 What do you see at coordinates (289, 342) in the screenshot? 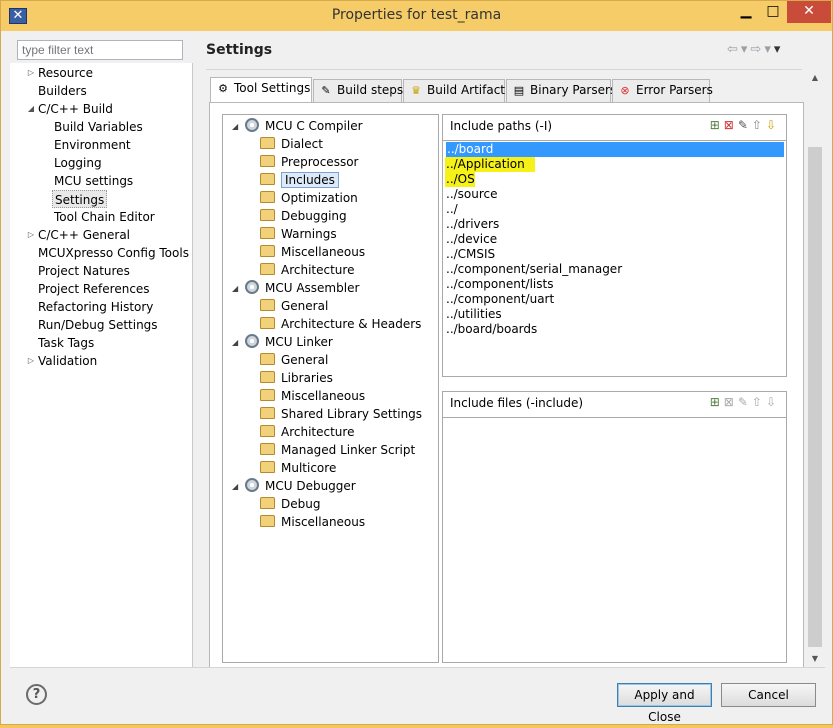
I see `tree-mcu-linker: MCU Linker` at bounding box center [289, 342].